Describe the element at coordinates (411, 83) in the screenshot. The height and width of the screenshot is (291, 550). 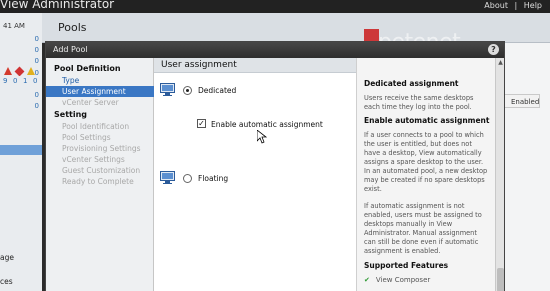
I see `help-heading-dedicated: Dedicated assignment` at that location.